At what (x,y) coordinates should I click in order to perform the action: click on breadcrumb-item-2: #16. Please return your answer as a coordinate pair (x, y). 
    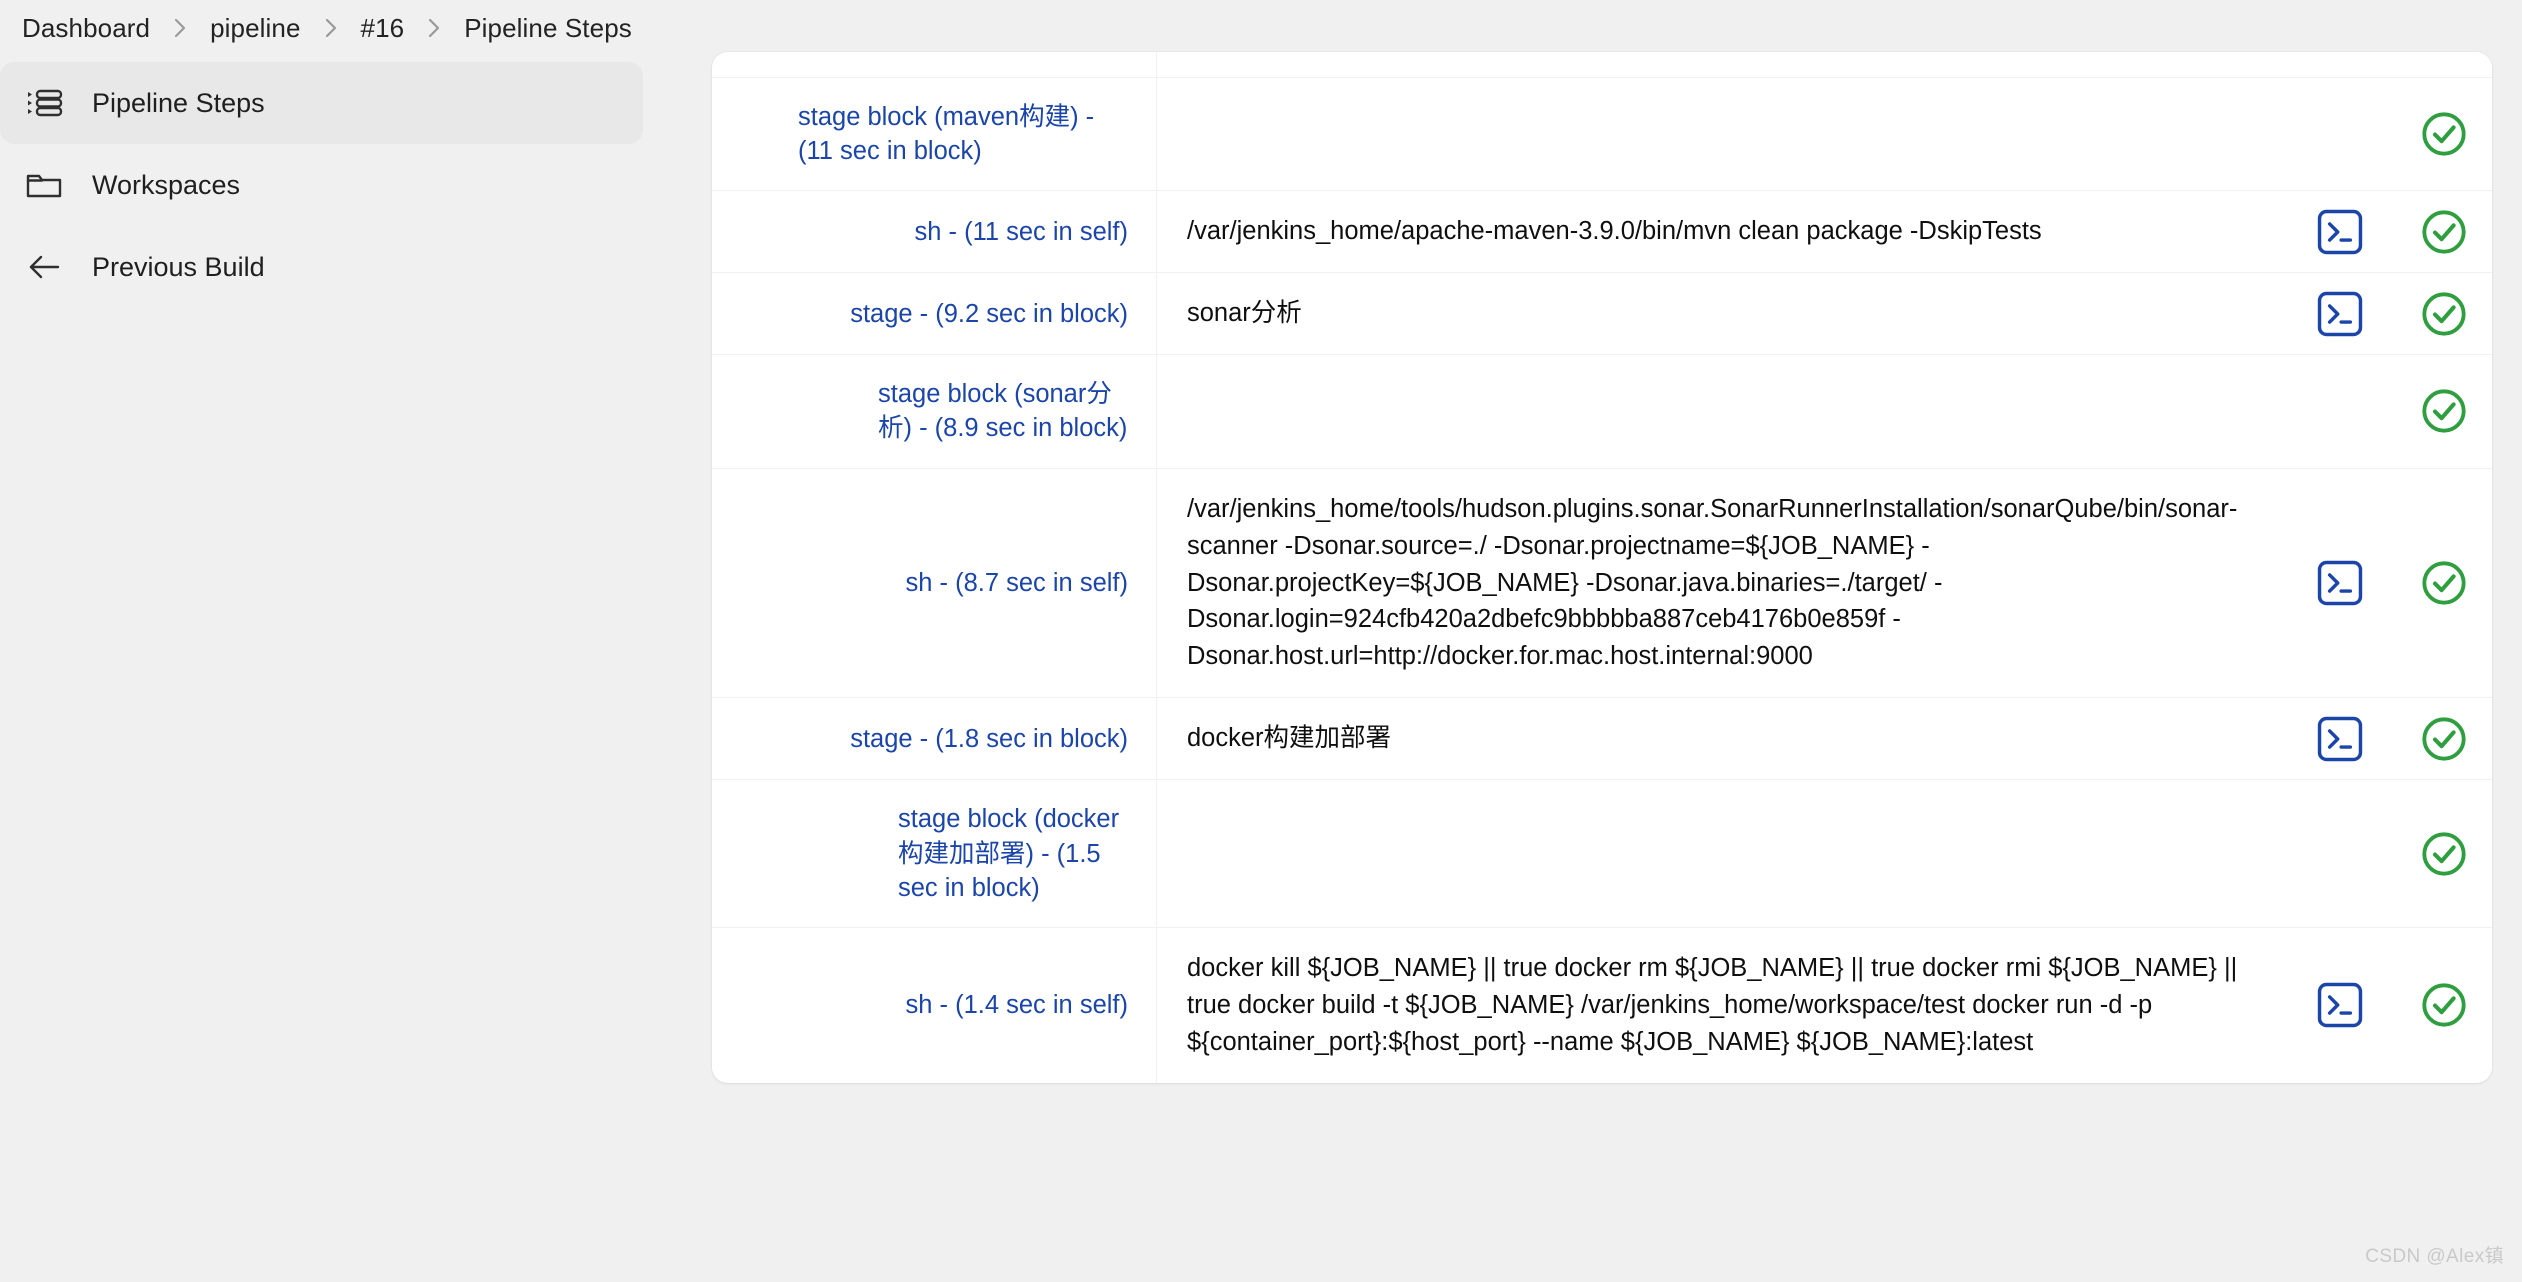
    Looking at the image, I should click on (383, 28).